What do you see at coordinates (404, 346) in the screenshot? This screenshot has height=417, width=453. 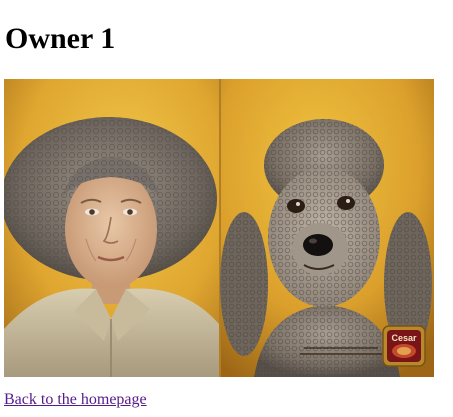 I see `cesar-logo: Cesar` at bounding box center [404, 346].